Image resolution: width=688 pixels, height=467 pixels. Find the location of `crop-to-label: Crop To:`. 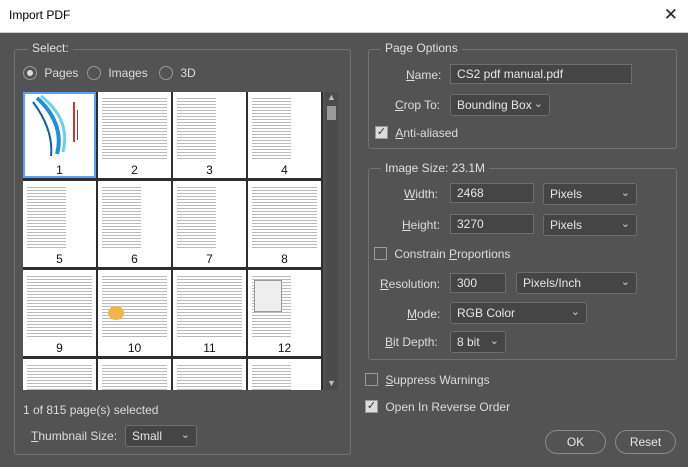

crop-to-label: Crop To: is located at coordinates (418, 105).